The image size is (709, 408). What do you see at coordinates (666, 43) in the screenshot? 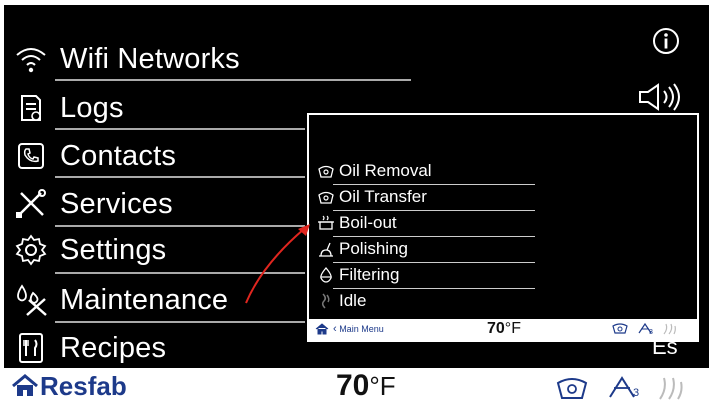
I see `info-icon` at bounding box center [666, 43].